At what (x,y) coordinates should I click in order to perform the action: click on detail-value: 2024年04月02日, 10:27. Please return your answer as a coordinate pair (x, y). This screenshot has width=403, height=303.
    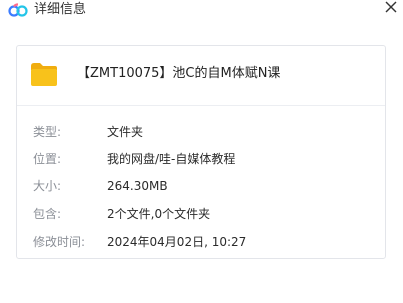
    Looking at the image, I should click on (177, 242).